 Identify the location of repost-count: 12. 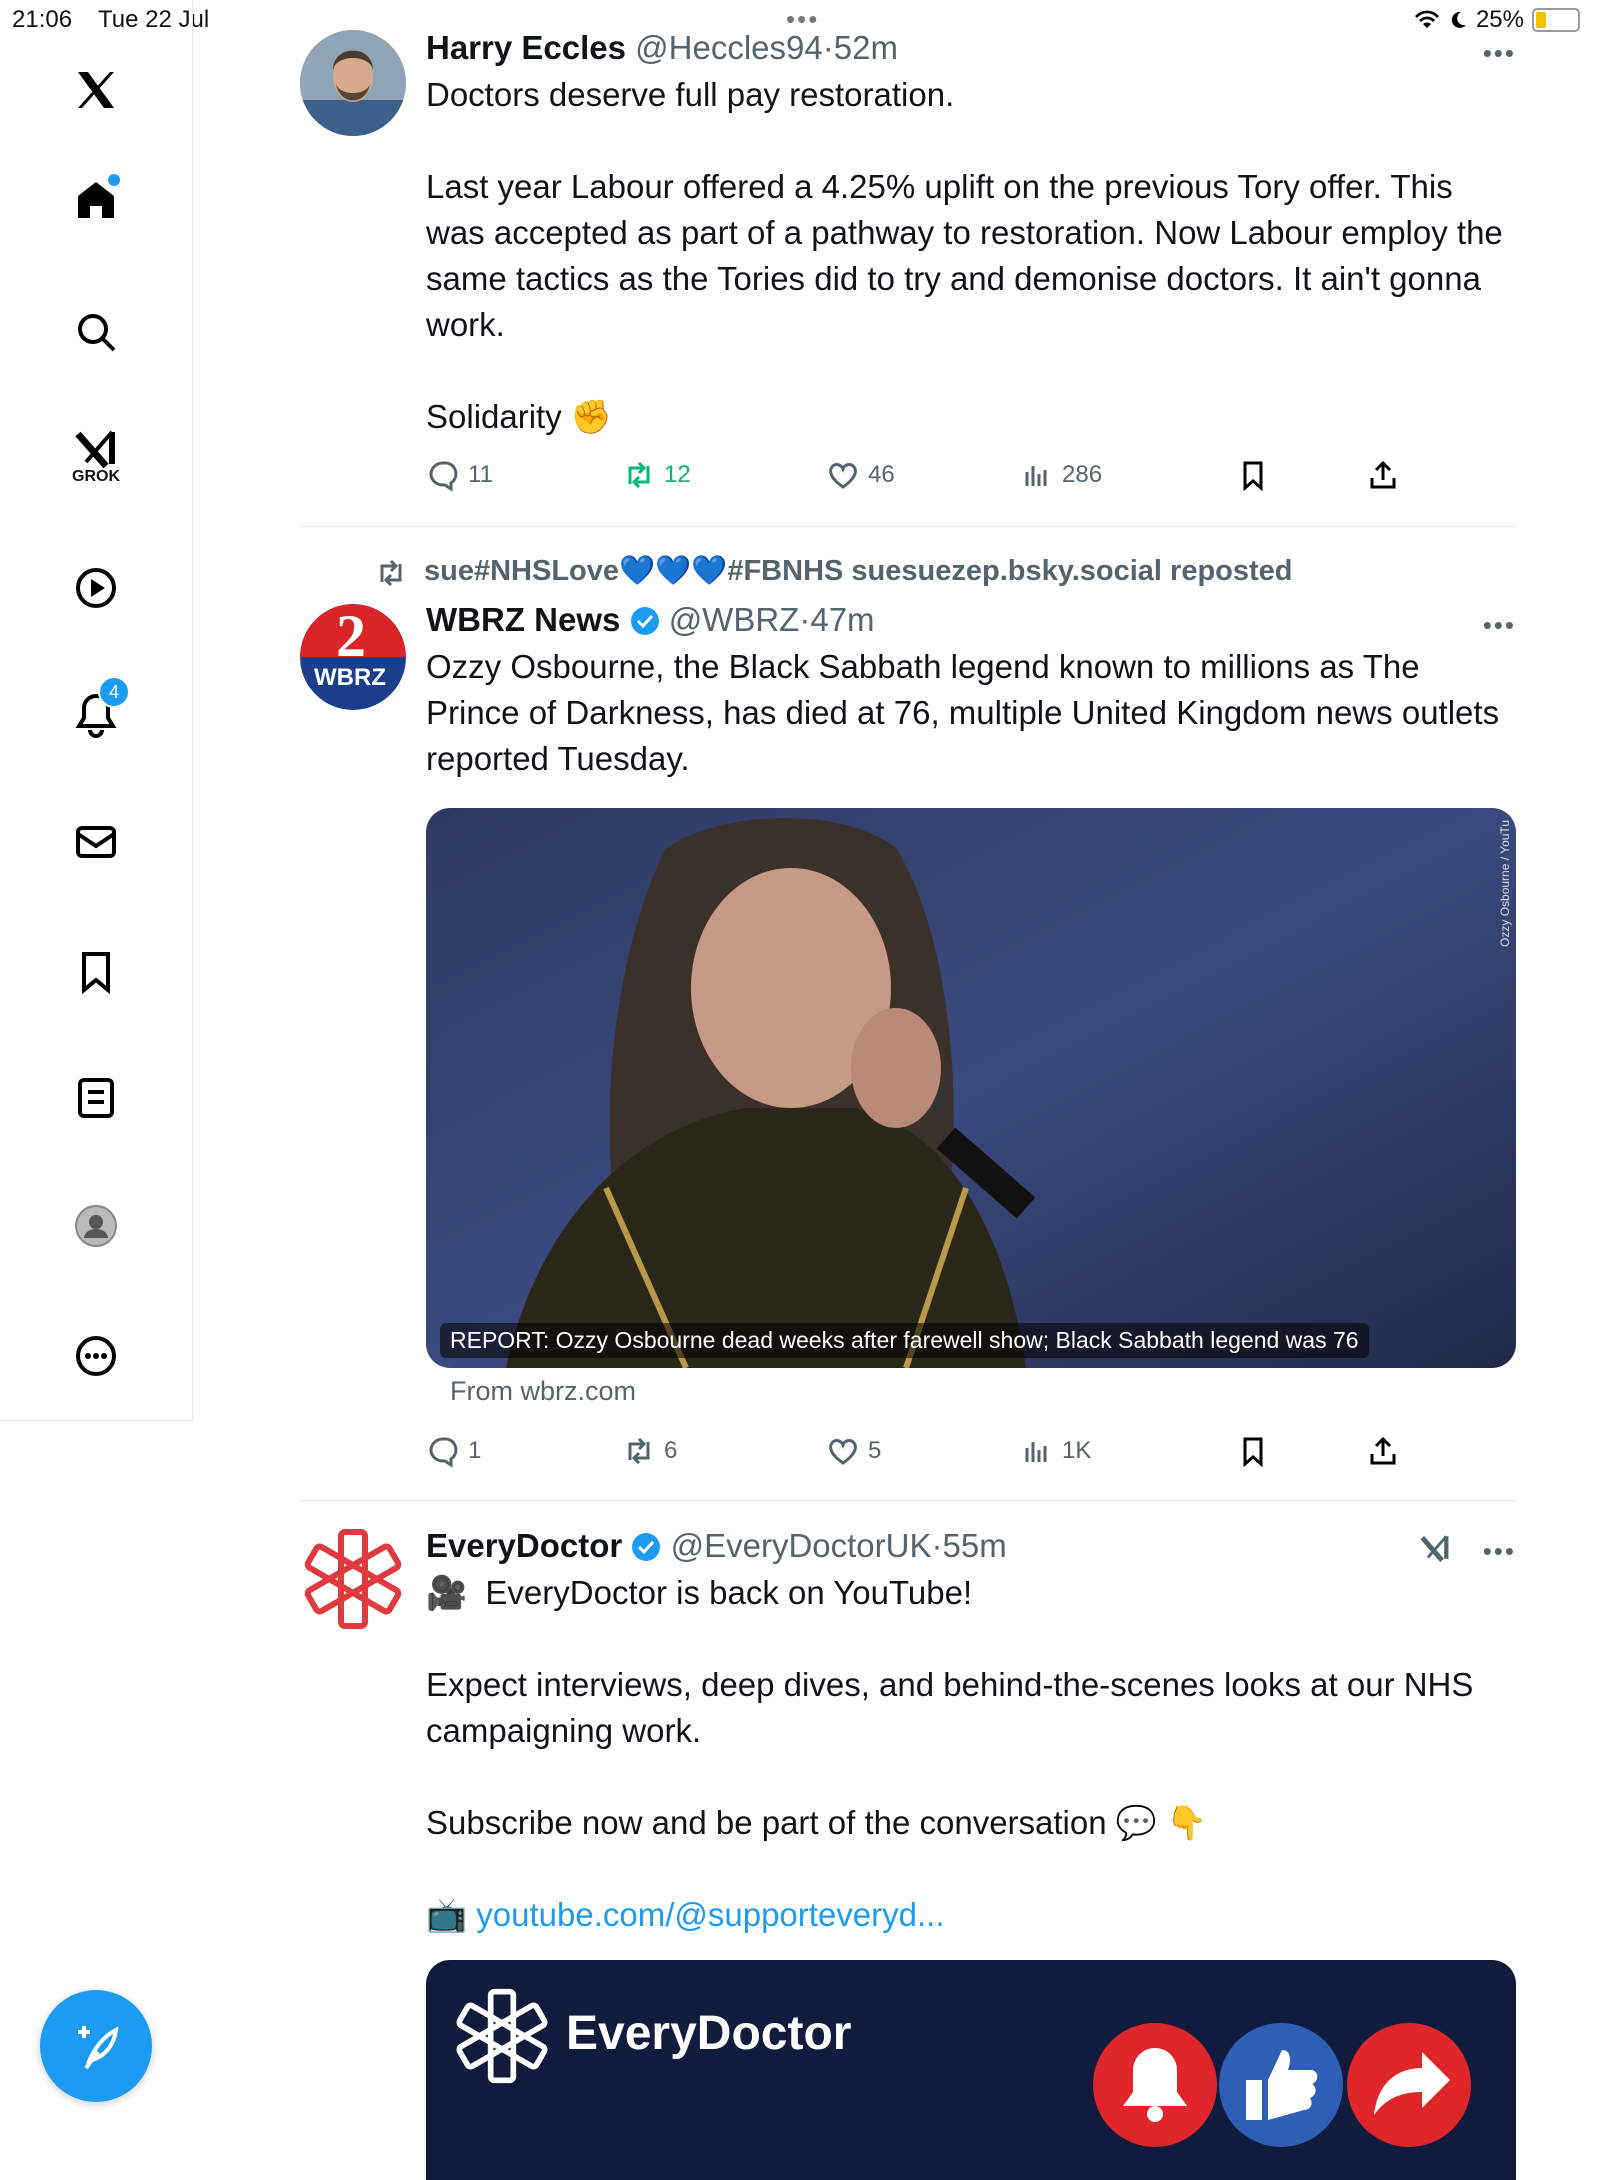
(677, 474).